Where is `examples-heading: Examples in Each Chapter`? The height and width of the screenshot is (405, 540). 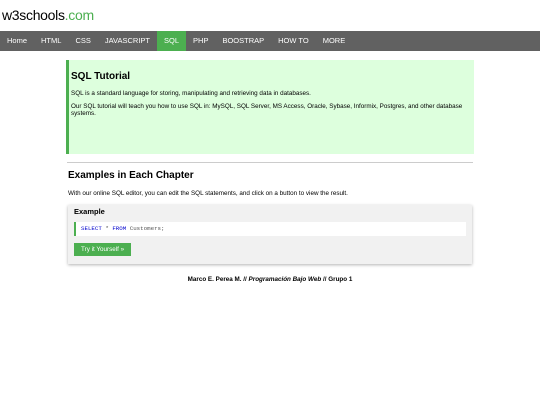
examples-heading: Examples in Each Chapter is located at coordinates (131, 175).